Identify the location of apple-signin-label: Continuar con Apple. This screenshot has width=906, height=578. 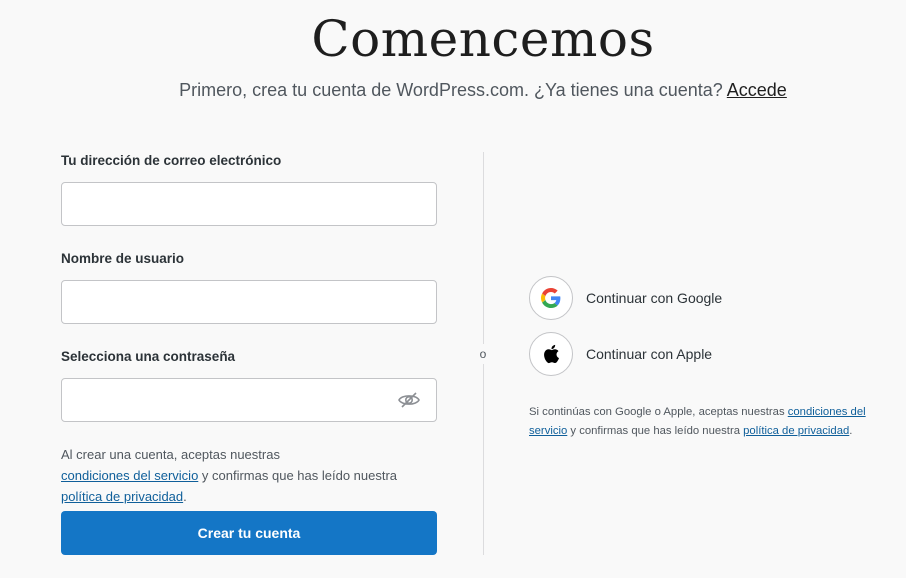
(649, 354).